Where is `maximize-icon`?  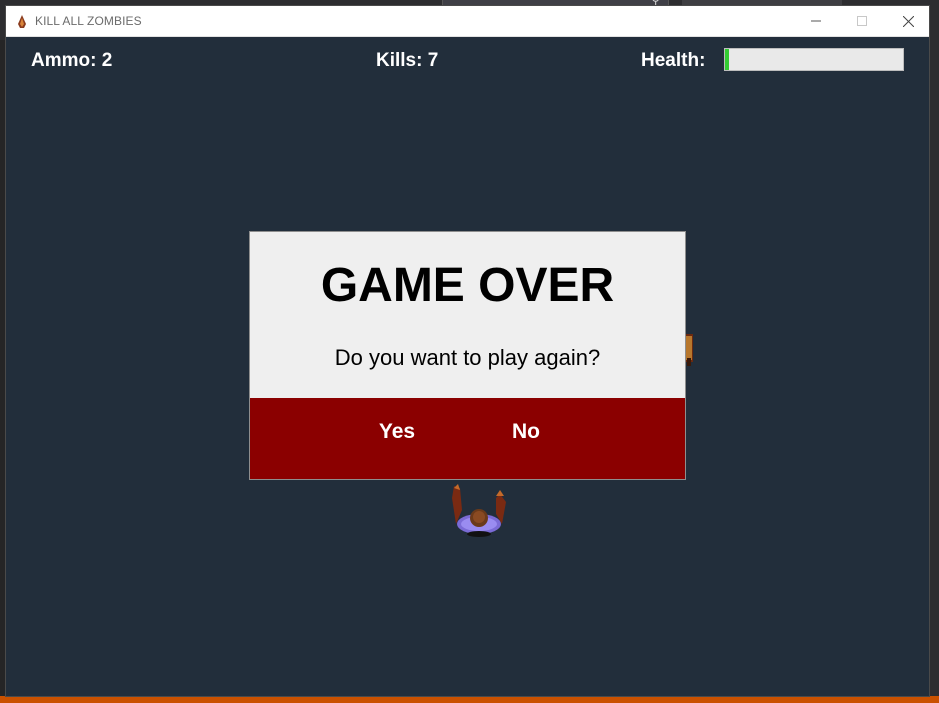 maximize-icon is located at coordinates (862, 21).